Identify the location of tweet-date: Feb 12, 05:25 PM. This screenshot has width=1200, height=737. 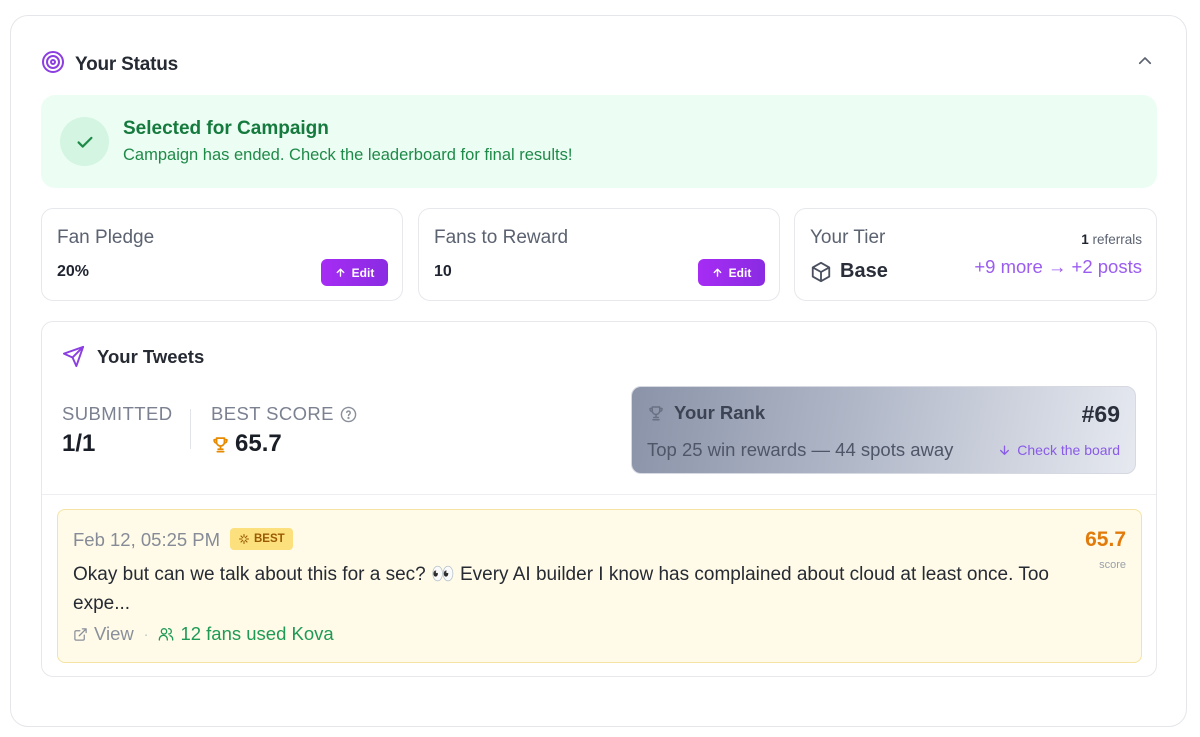
(147, 539).